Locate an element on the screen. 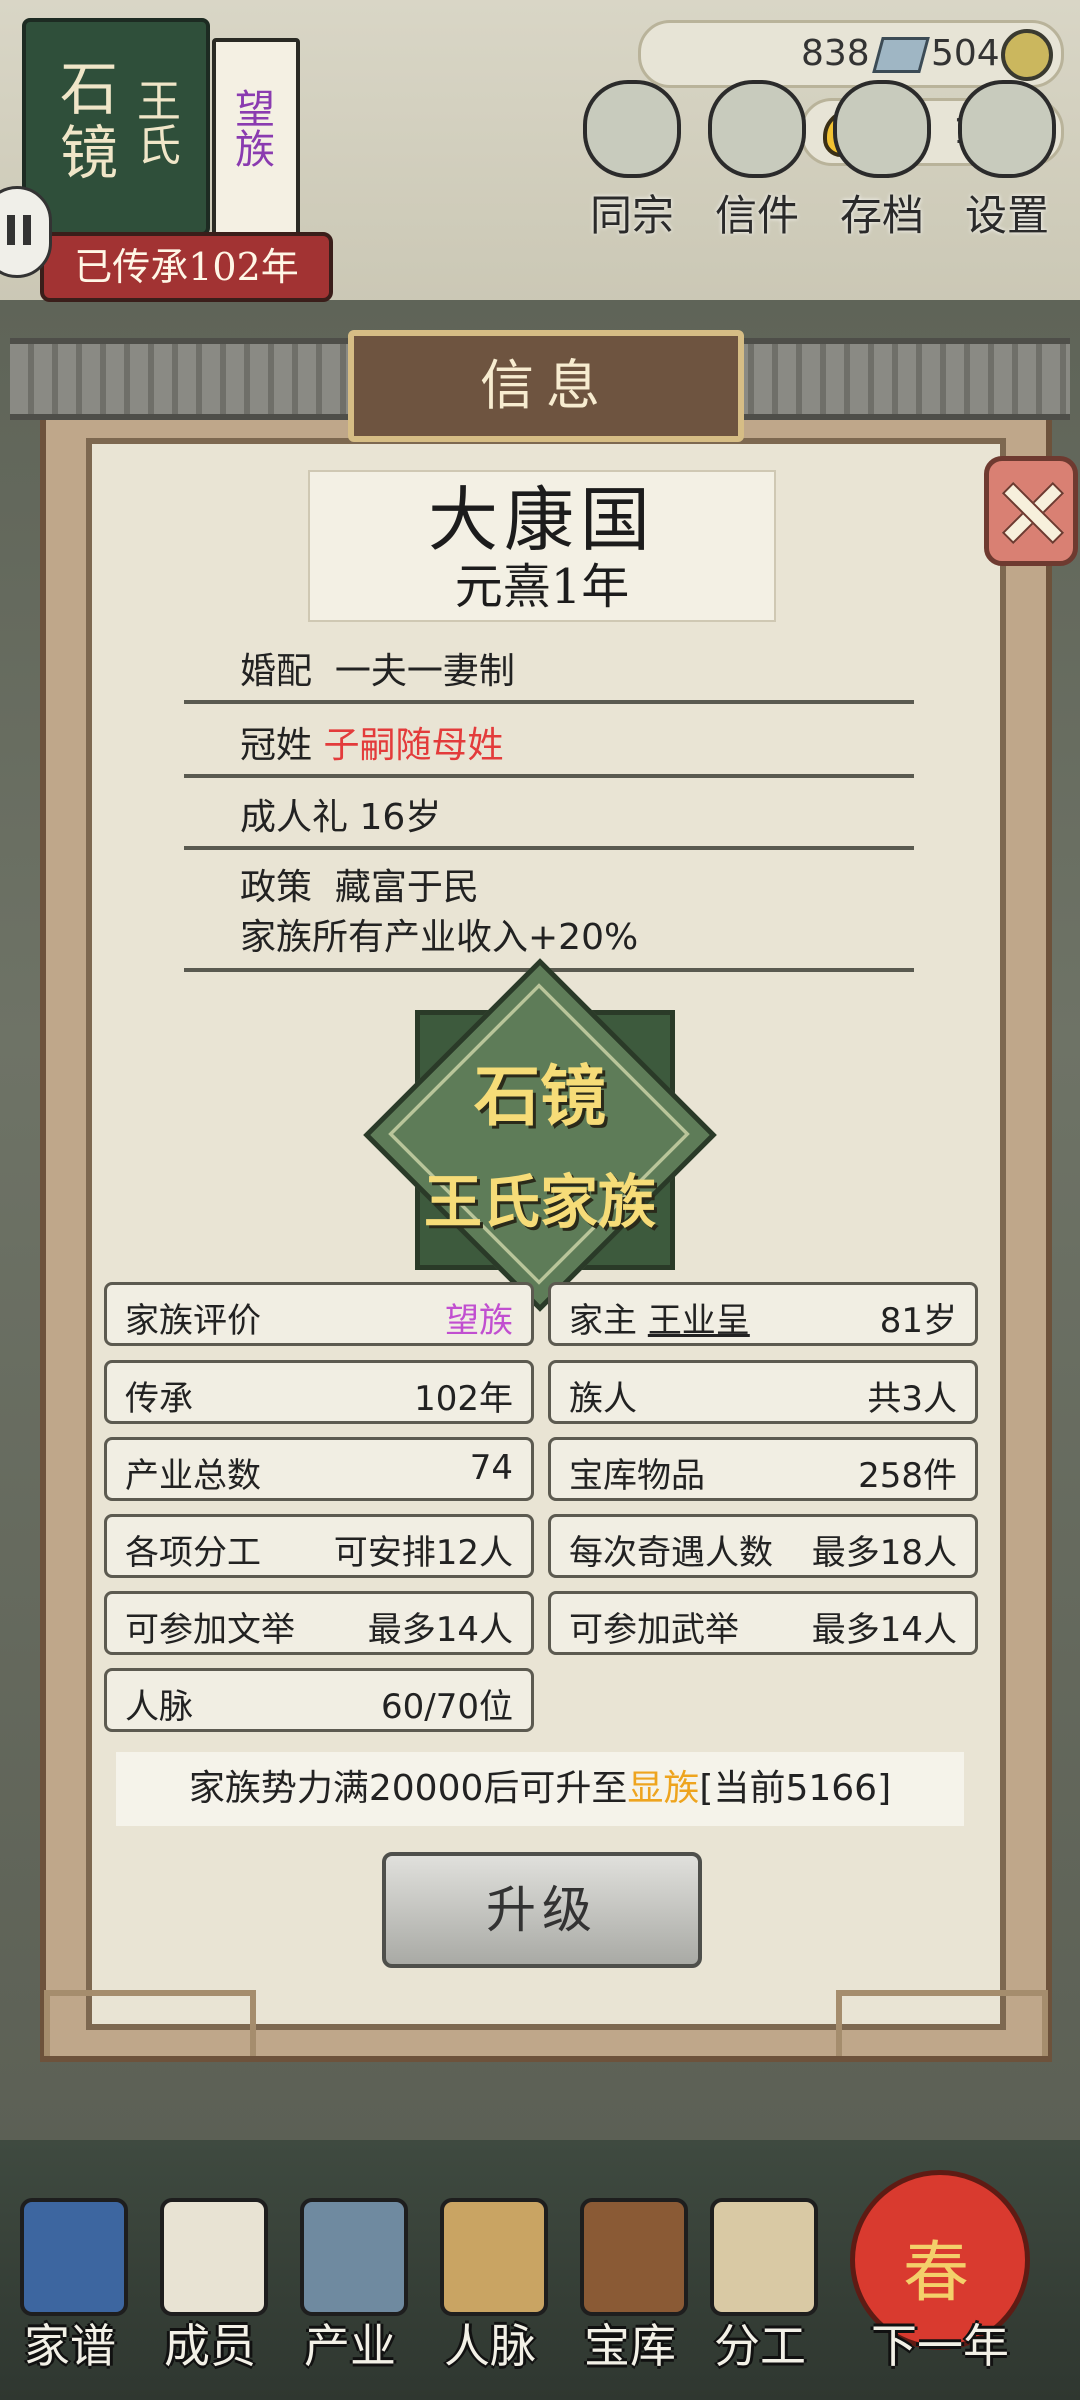 The width and height of the screenshot is (1080, 2400). stat-key: 每次奇遇人数 is located at coordinates (671, 1553).